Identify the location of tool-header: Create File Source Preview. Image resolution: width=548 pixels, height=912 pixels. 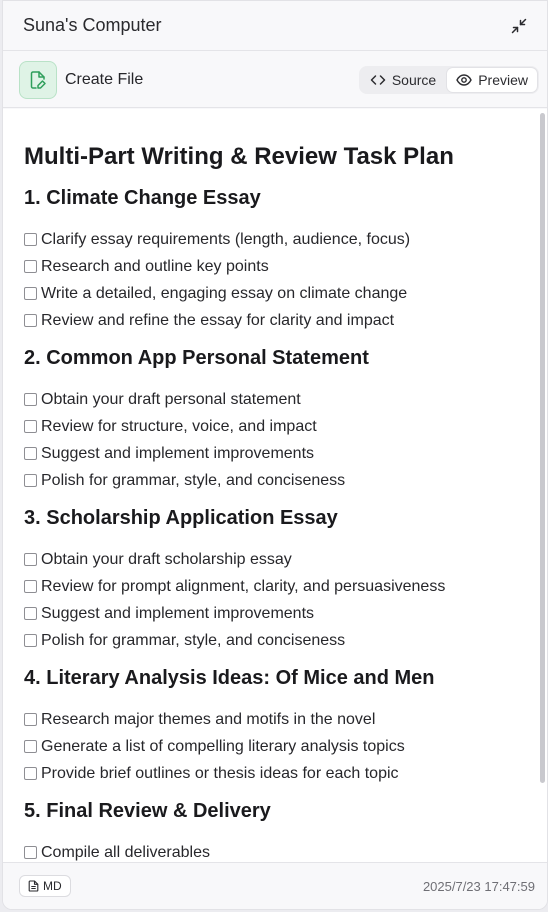
(275, 80).